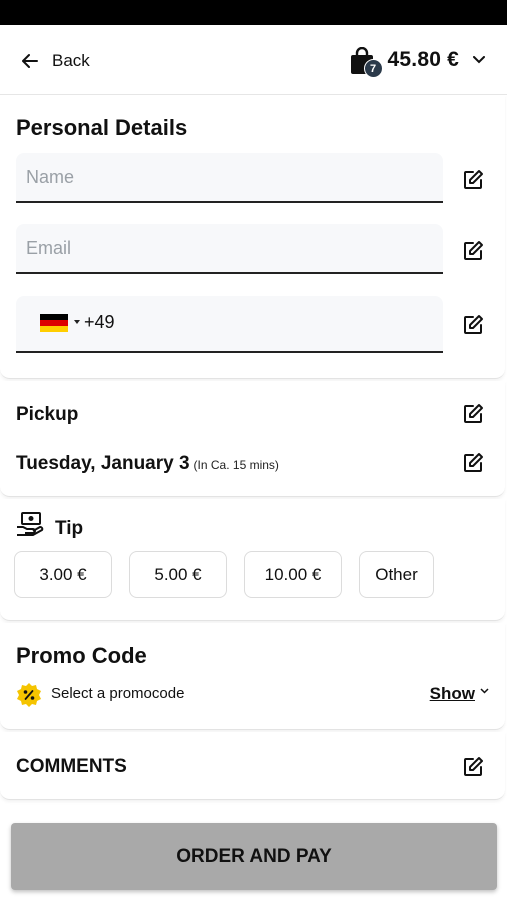 The image size is (507, 900). Describe the element at coordinates (423, 59) in the screenshot. I see `cart-total: 45.80 €` at that location.